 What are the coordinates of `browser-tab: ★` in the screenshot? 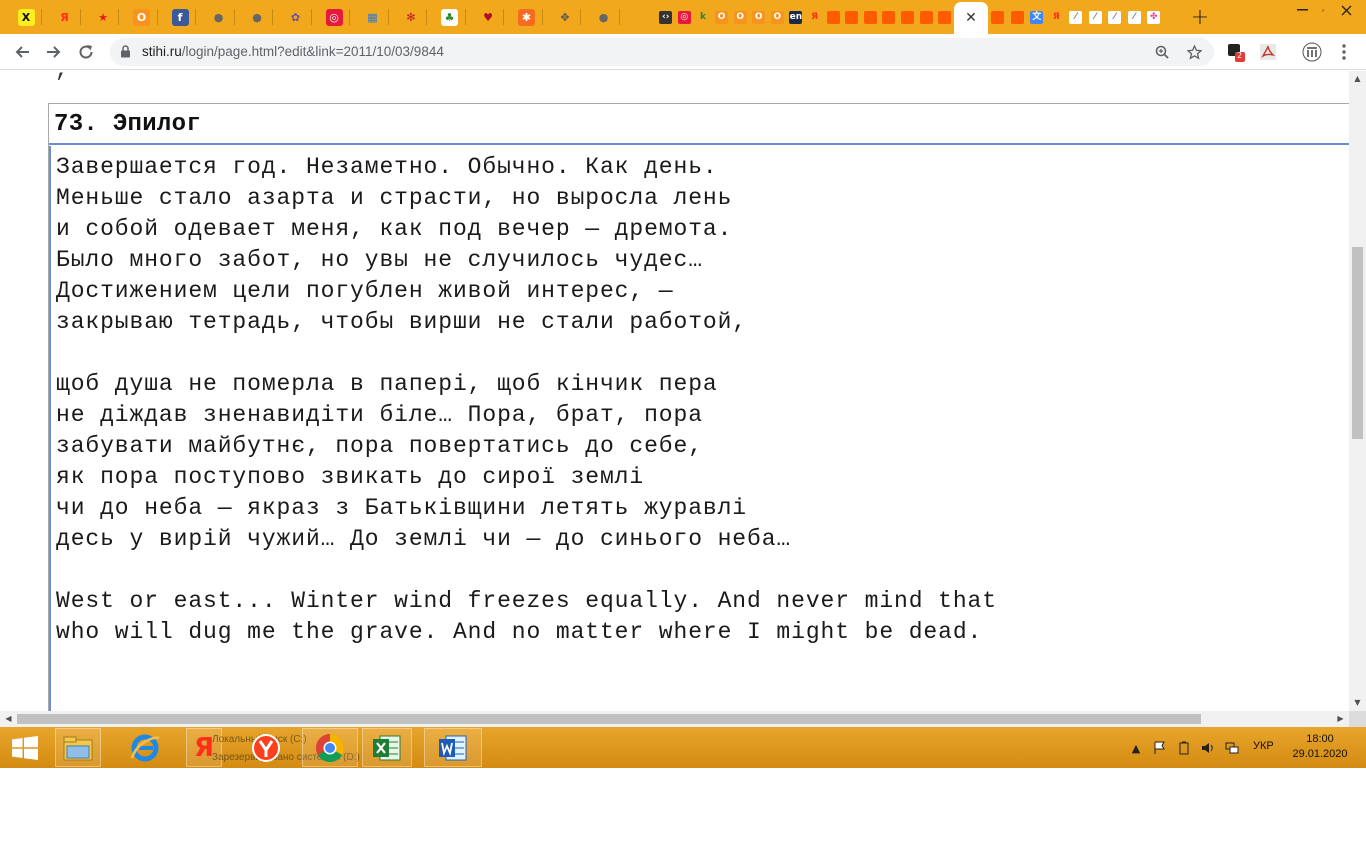 It's located at (103, 17).